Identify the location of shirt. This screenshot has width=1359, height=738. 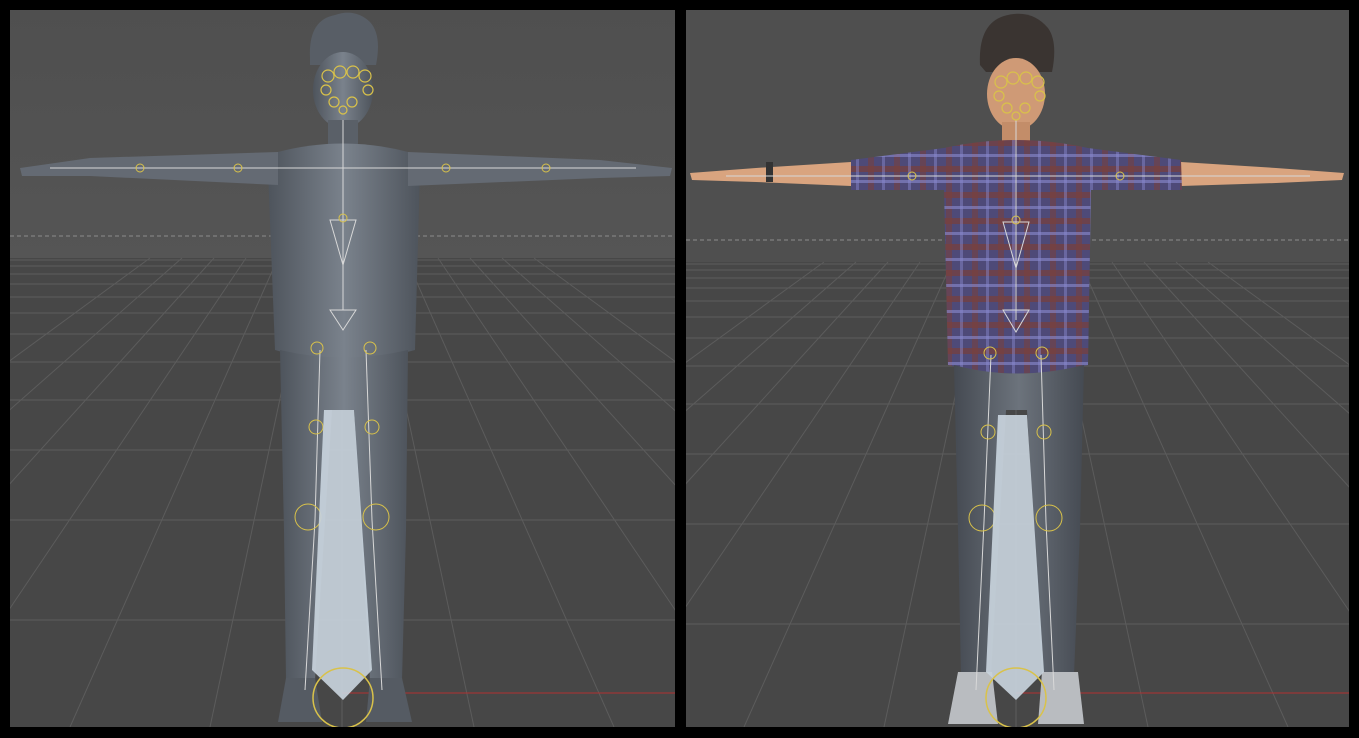
(344, 251).